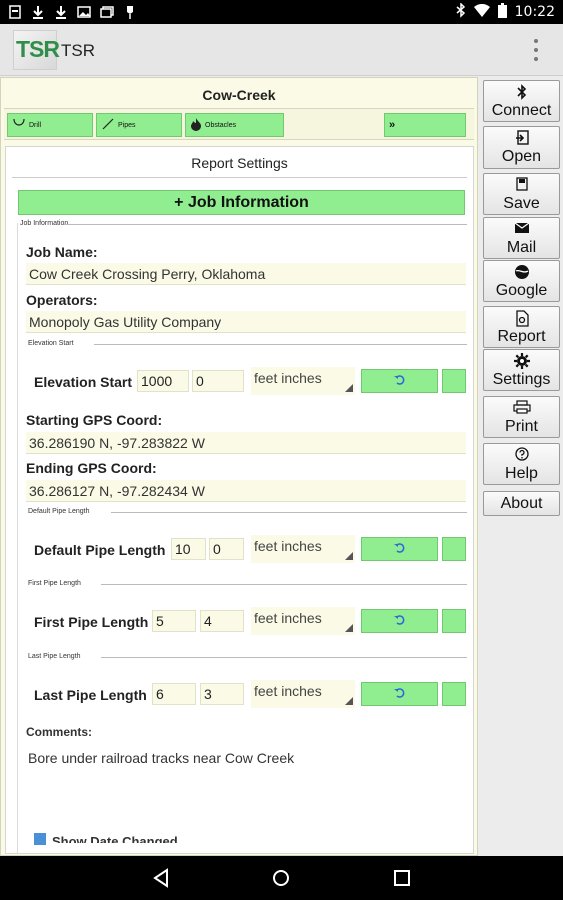 This screenshot has width=563, height=900. What do you see at coordinates (521, 379) in the screenshot?
I see `settings-label: Settings` at bounding box center [521, 379].